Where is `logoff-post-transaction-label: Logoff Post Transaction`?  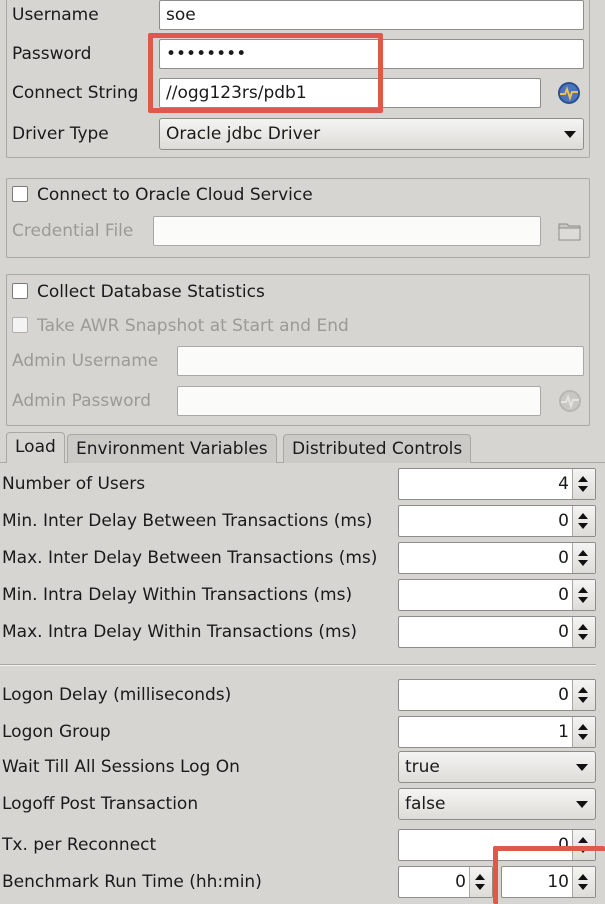
logoff-post-transaction-label: Logoff Post Transaction is located at coordinates (100, 804).